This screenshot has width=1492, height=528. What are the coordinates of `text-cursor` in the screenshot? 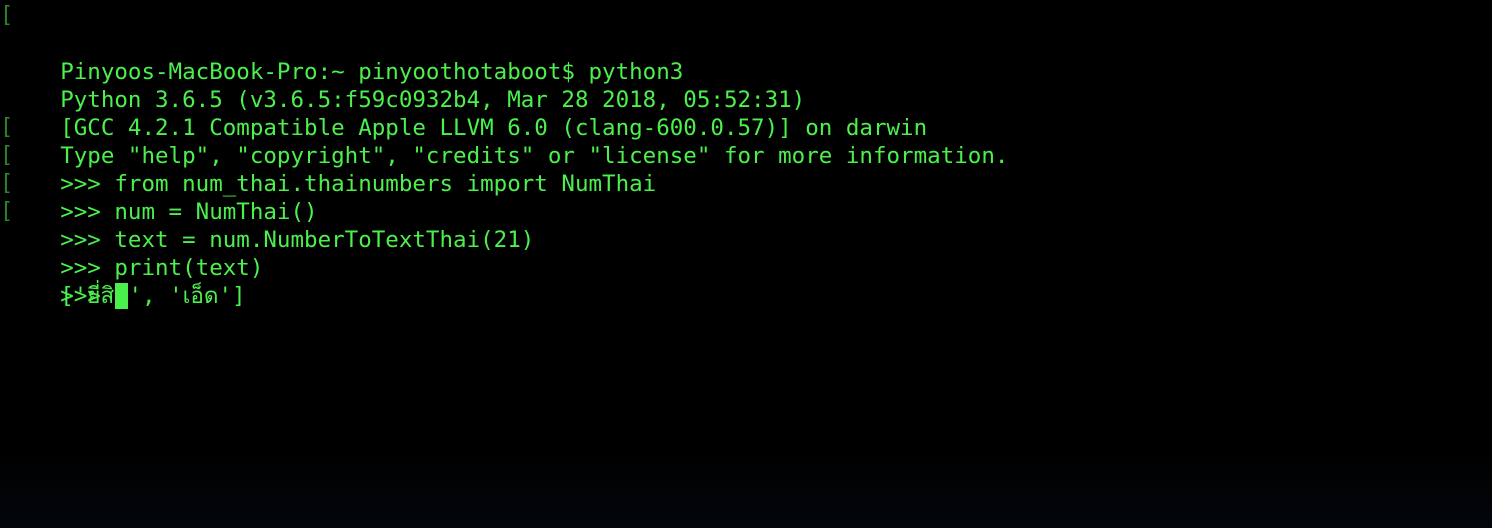 It's located at (122, 295).